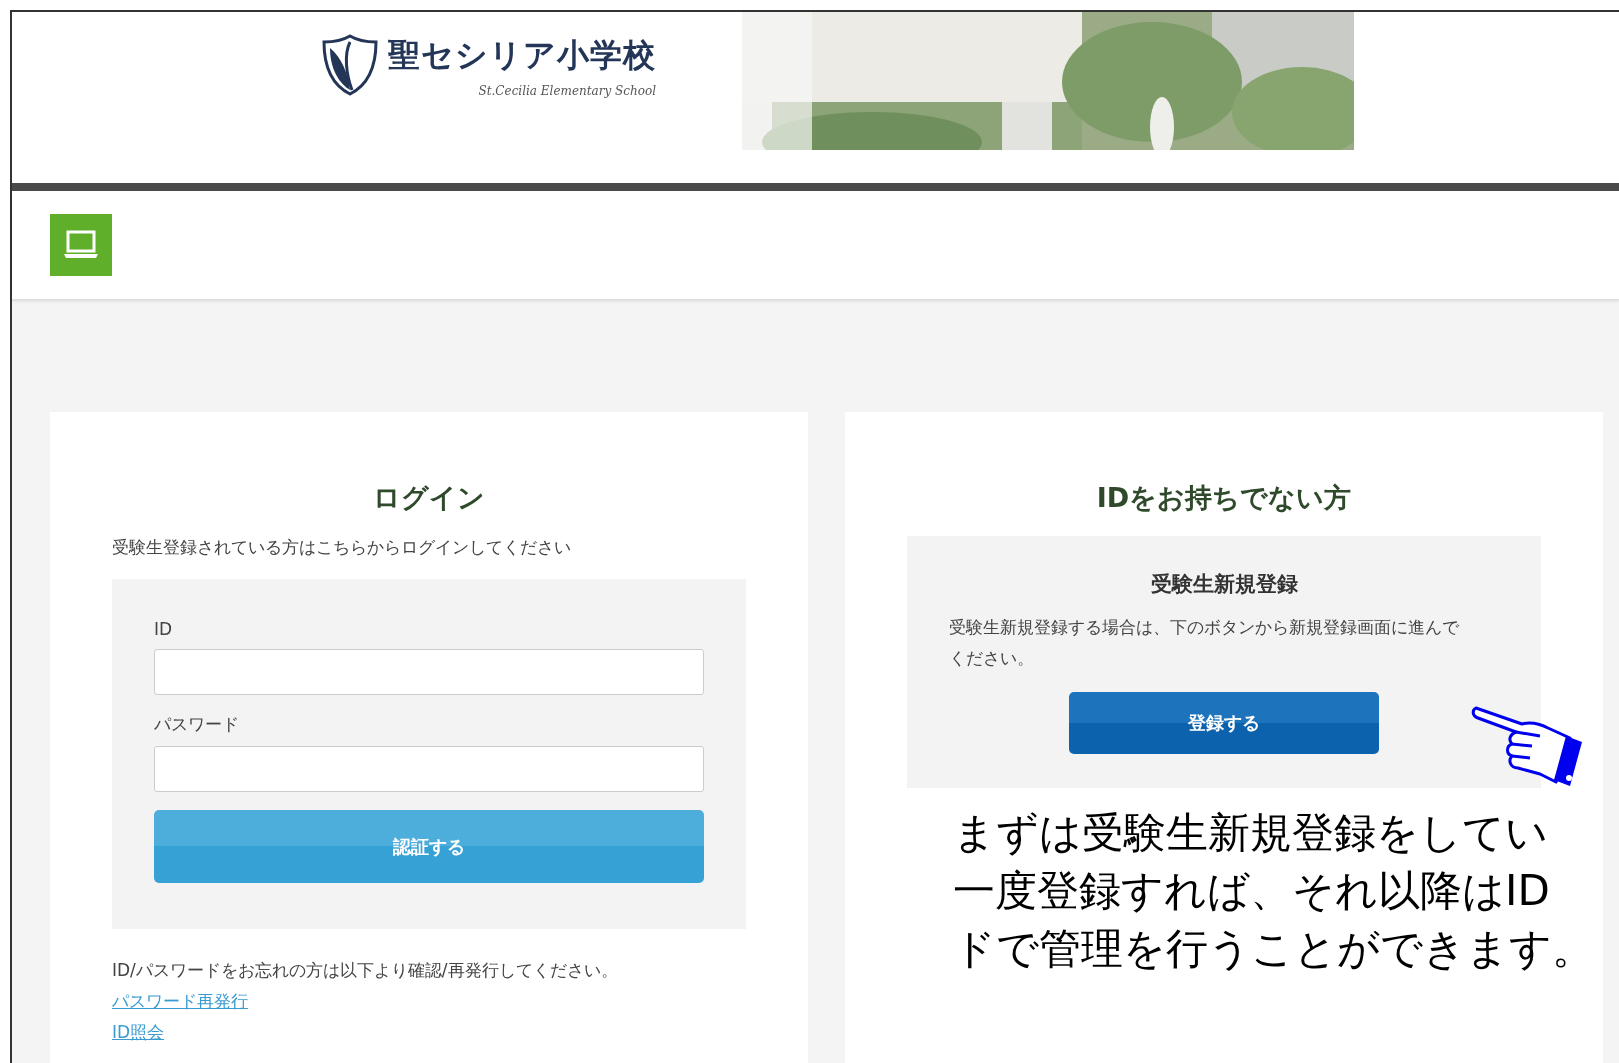 The image size is (1619, 1063). What do you see at coordinates (429, 846) in the screenshot?
I see `authenticate-button: 認証する` at bounding box center [429, 846].